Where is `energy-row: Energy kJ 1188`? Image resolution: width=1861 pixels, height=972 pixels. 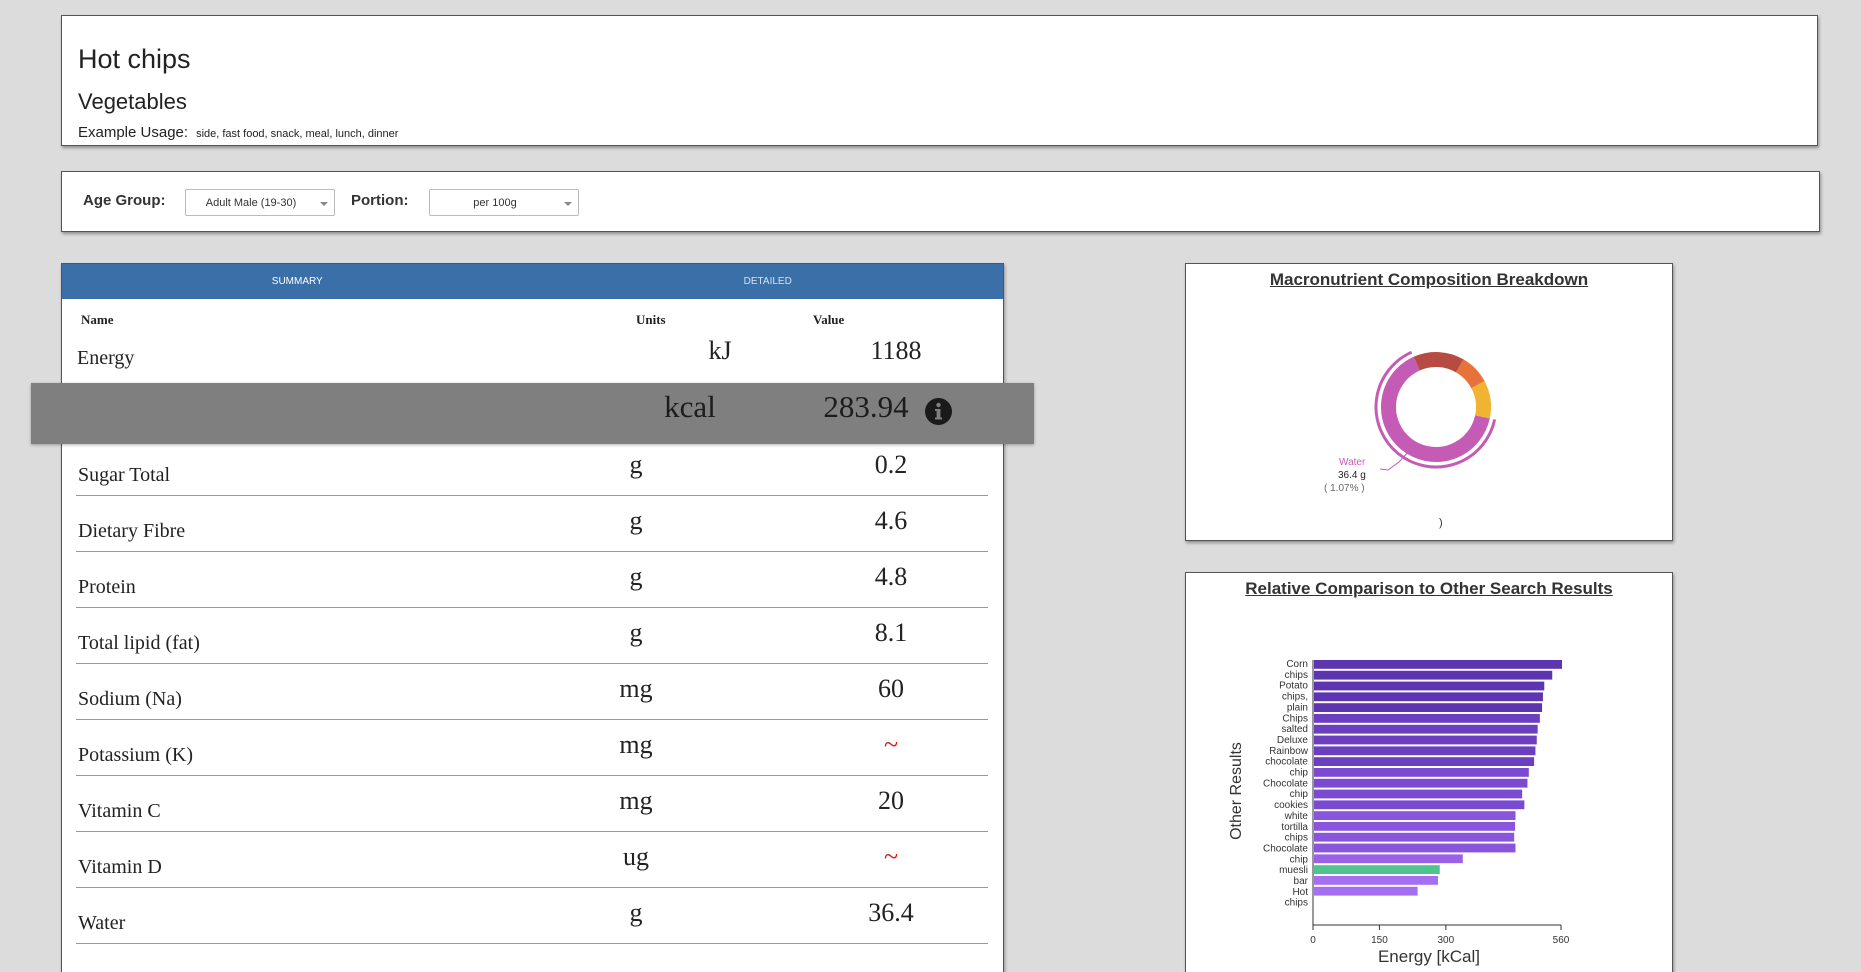
energy-row: Energy kJ 1188 is located at coordinates (532, 353).